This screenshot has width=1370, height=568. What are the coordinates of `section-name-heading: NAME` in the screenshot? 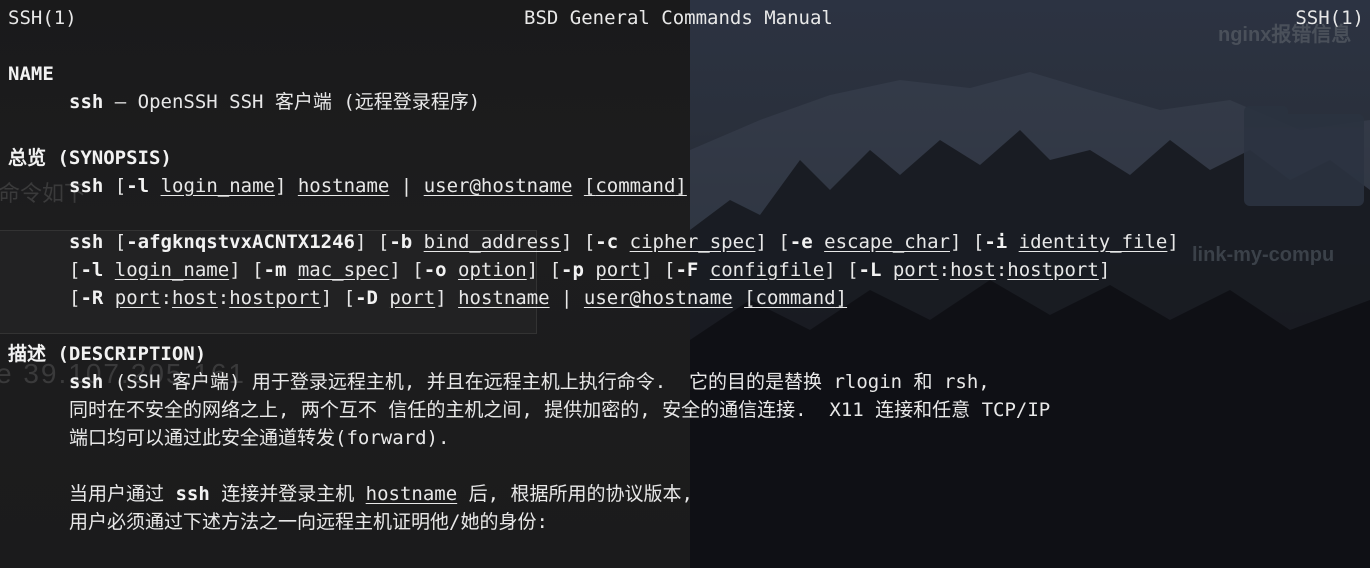 It's located at (31, 74).